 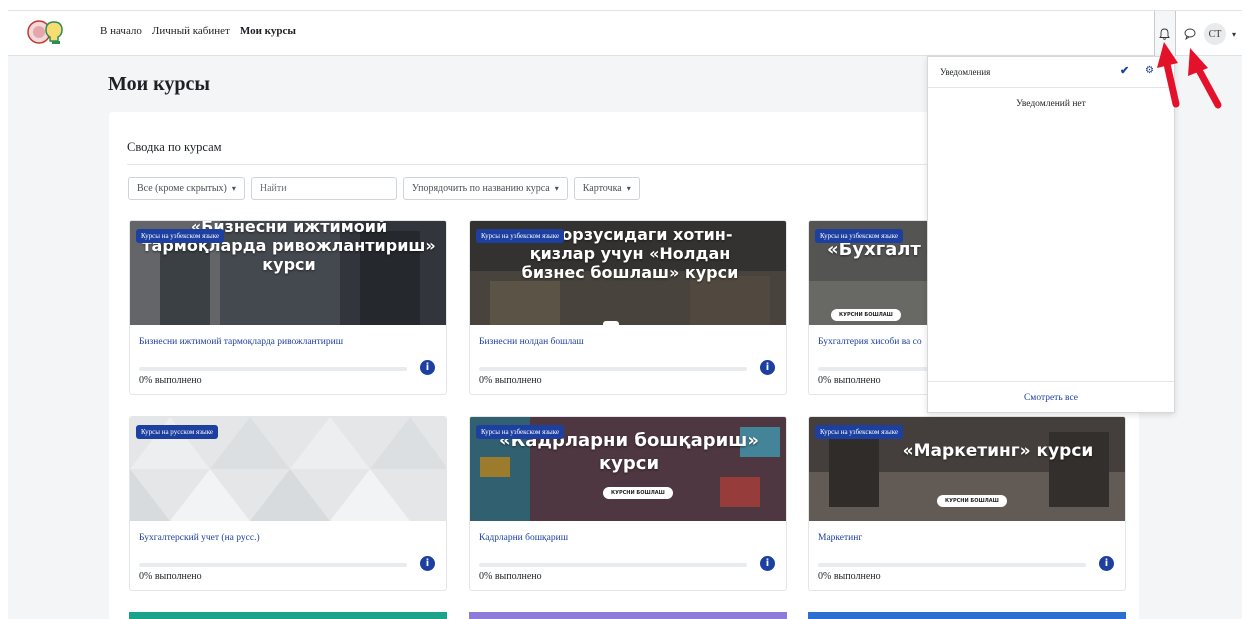 What do you see at coordinates (840, 538) in the screenshot?
I see `course-name-link: Маркетинг` at bounding box center [840, 538].